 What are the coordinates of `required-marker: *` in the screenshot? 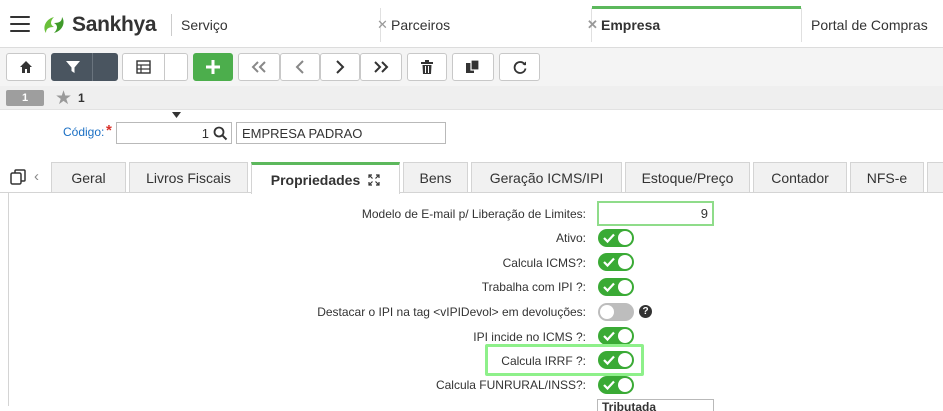 It's located at (109, 130).